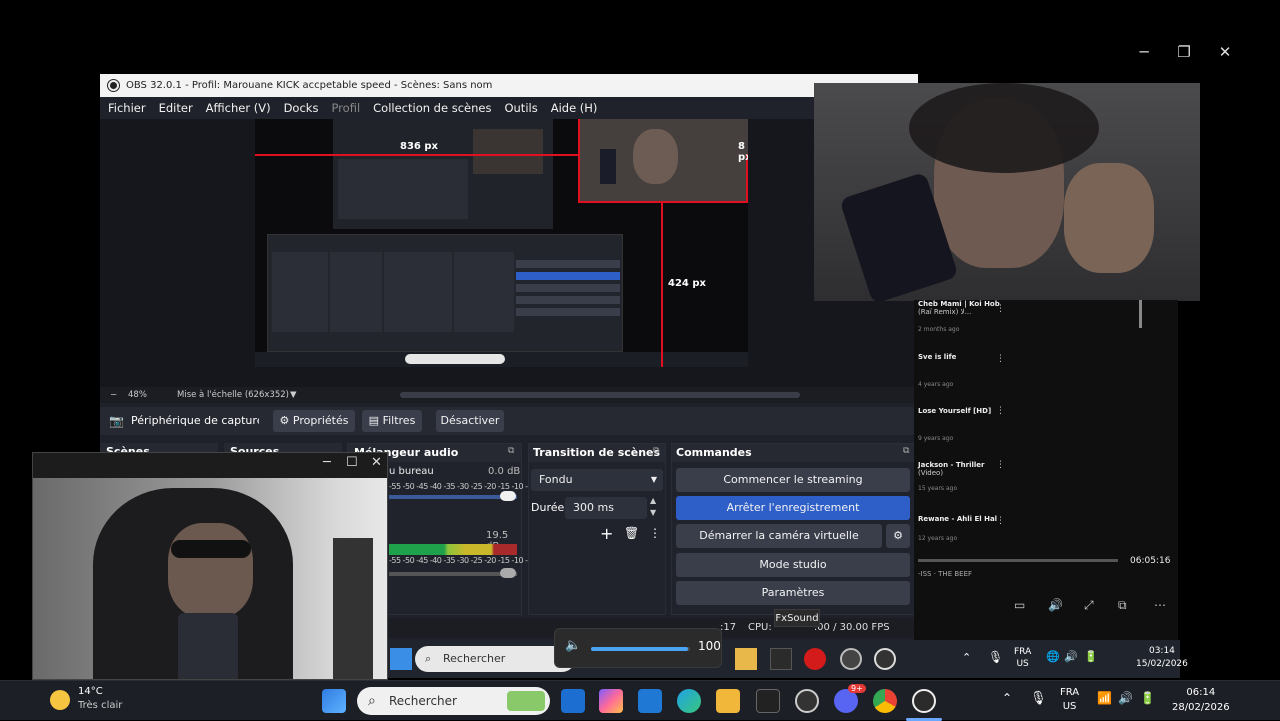  Describe the element at coordinates (936, 438) in the screenshot. I see `video-age: 9 years ago` at that location.